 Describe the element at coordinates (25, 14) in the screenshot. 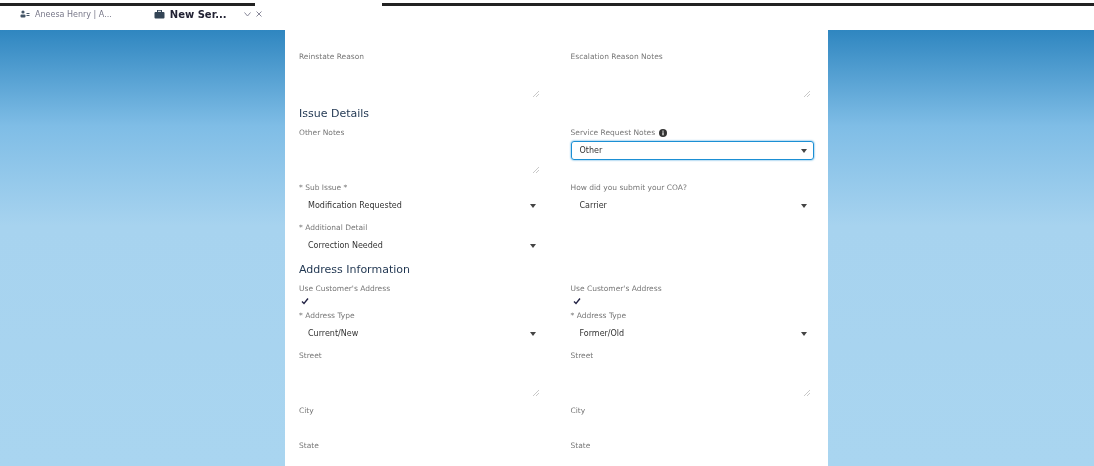

I see `person-icon` at that location.